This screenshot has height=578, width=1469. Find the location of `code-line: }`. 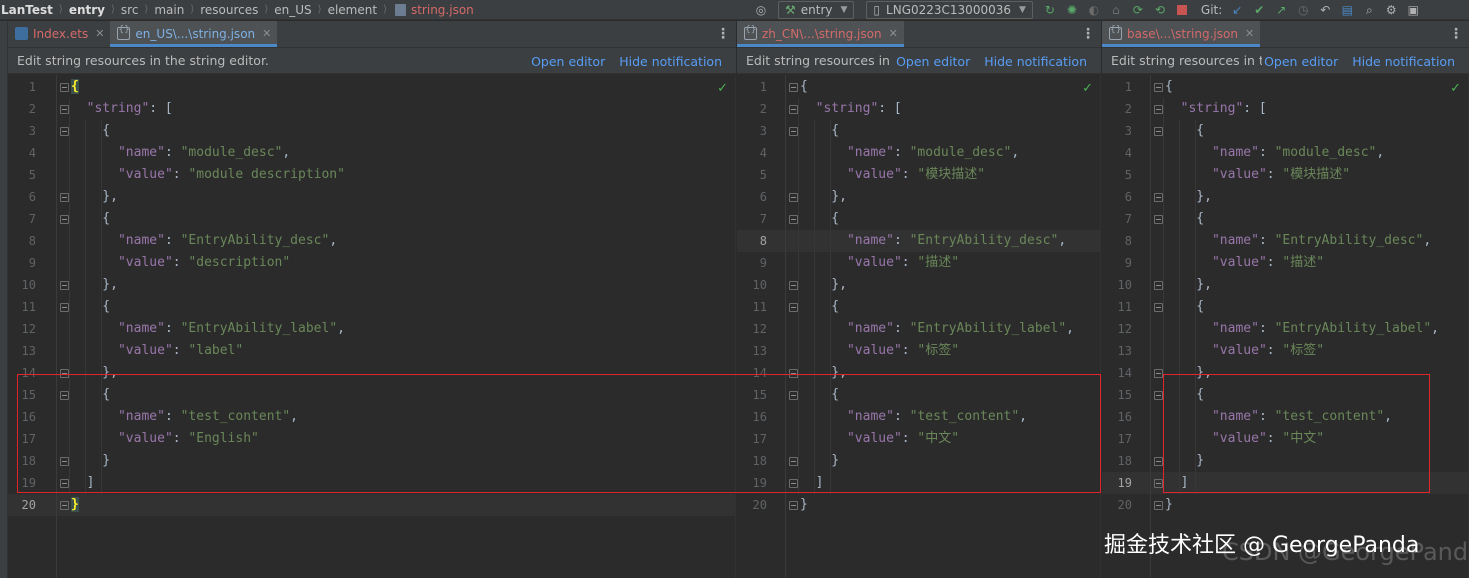

code-line: } is located at coordinates (937, 505).